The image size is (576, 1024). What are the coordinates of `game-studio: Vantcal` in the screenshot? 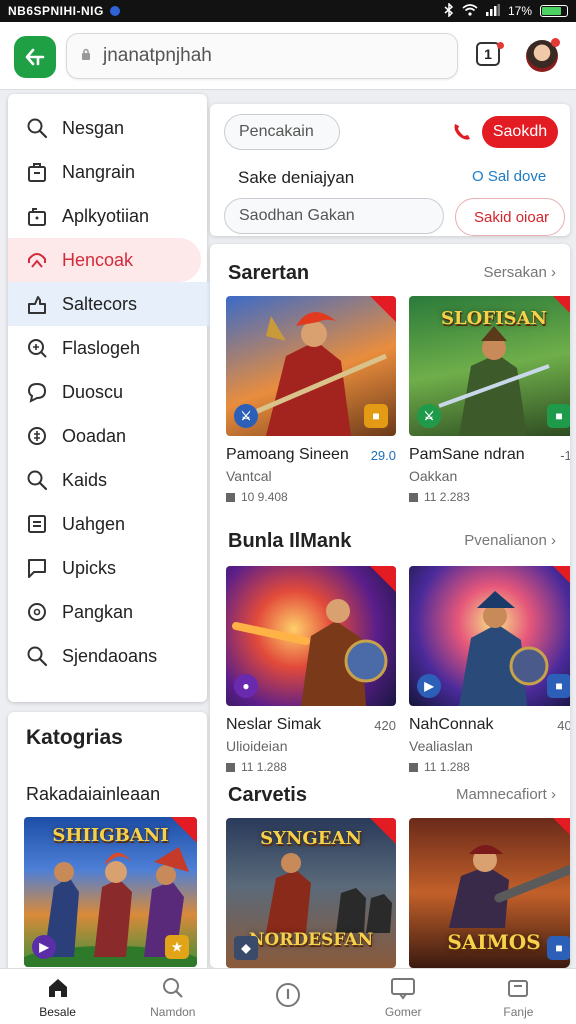 It's located at (249, 476).